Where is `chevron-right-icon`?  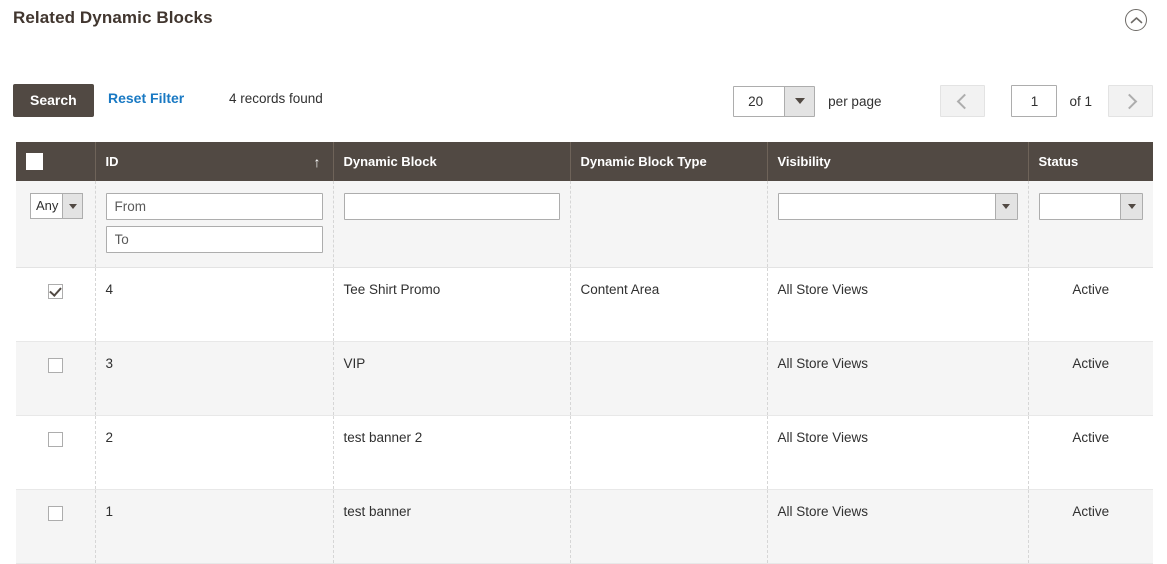
chevron-right-icon is located at coordinates (1129, 101).